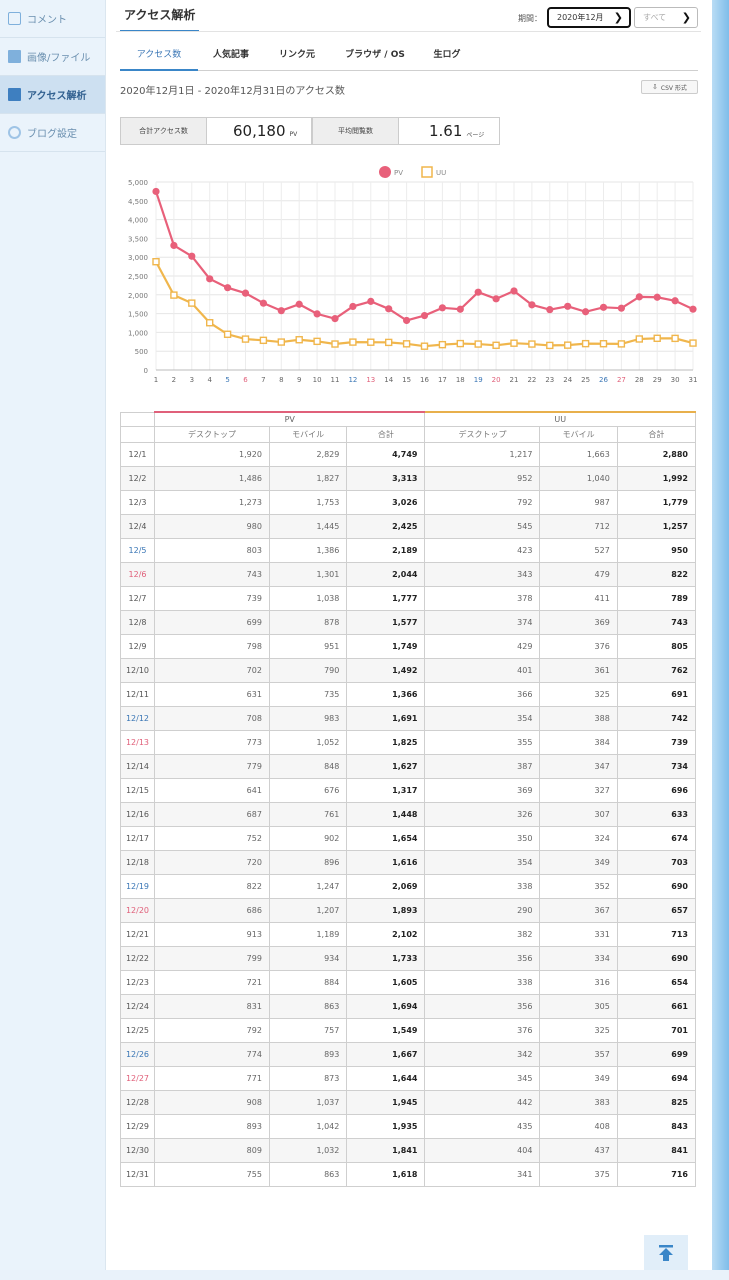 This screenshot has width=729, height=1280. Describe the element at coordinates (138, 258) in the screenshot. I see `y-tick-label: 3,000` at that location.